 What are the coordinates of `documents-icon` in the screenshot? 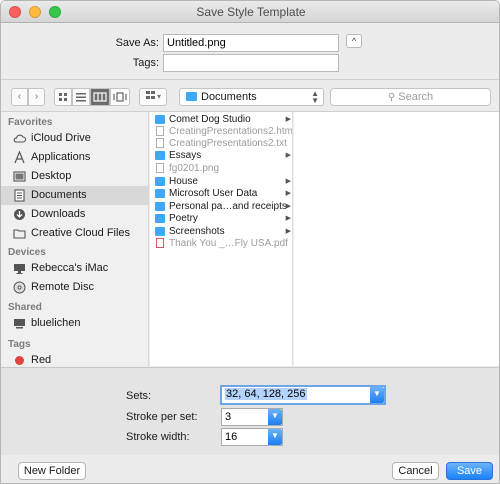 It's located at (19, 195).